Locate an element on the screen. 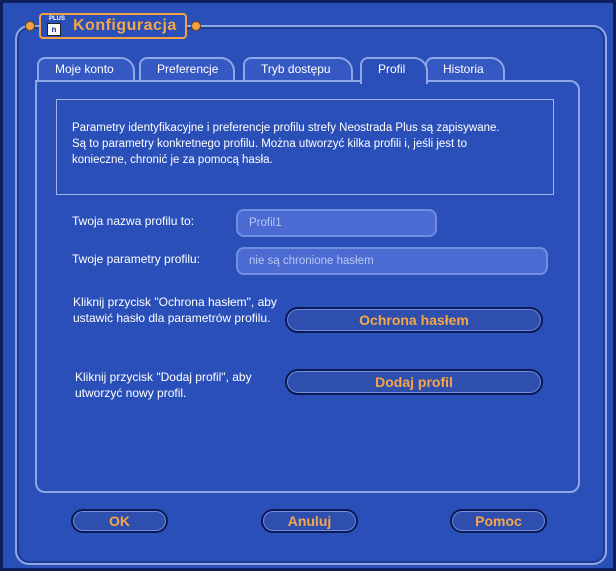  neostrada-plus-logo-icon: PLUS n is located at coordinates (56, 26).